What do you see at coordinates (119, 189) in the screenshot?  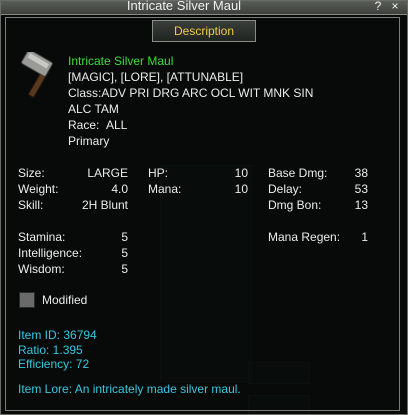 I see `stat-weight-value: 4.0` at bounding box center [119, 189].